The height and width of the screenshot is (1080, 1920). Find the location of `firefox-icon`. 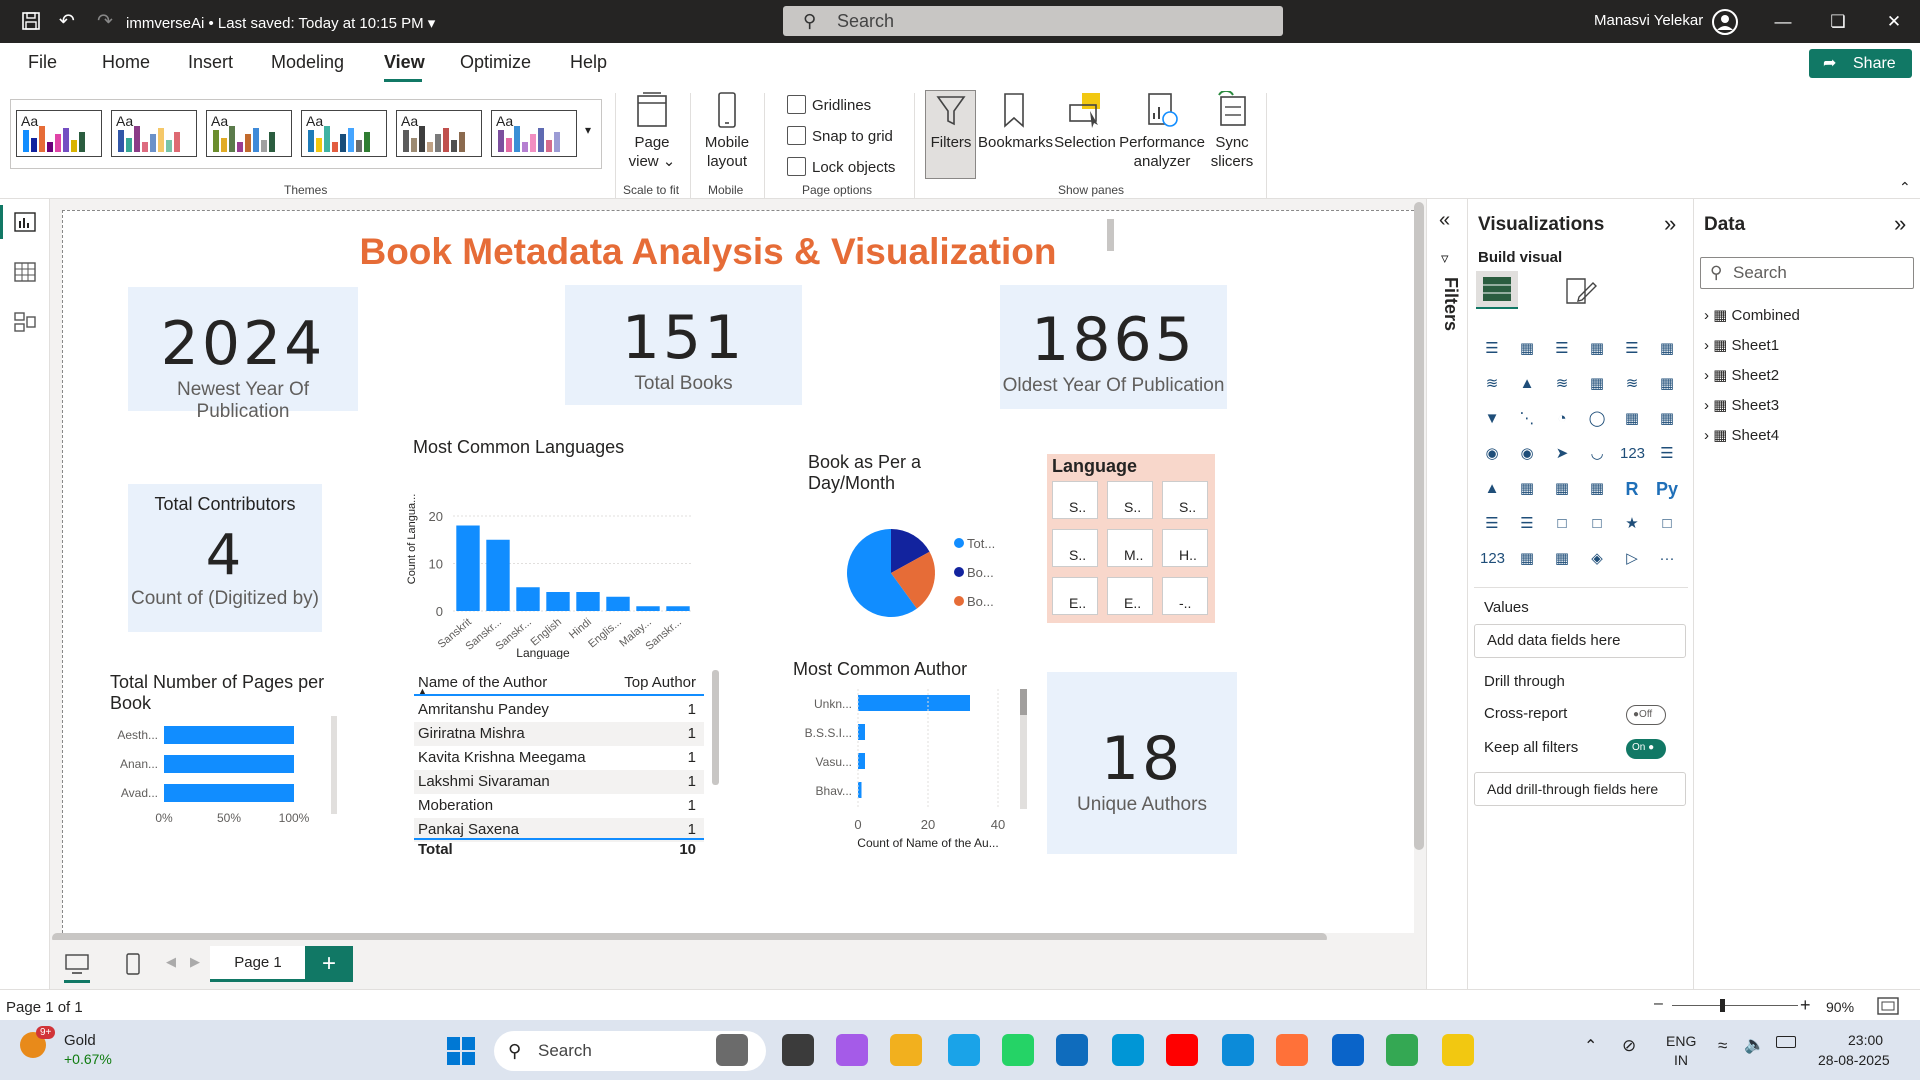

firefox-icon is located at coordinates (1292, 1050).